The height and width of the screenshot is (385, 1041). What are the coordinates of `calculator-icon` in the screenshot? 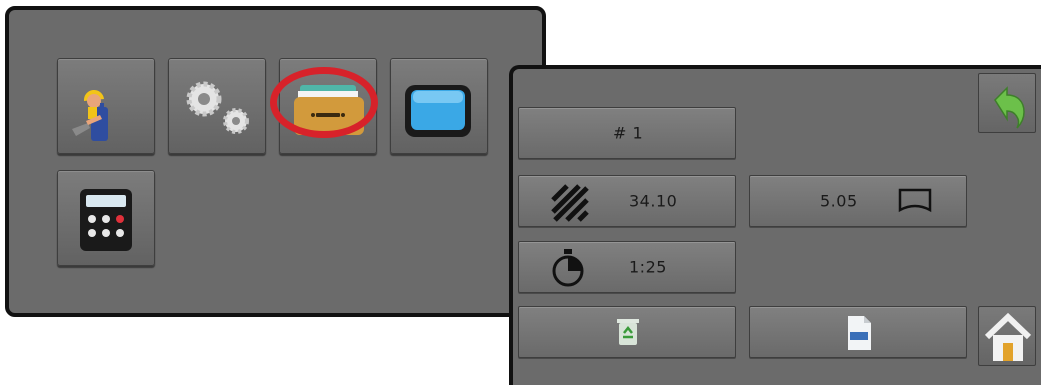 It's located at (106, 220).